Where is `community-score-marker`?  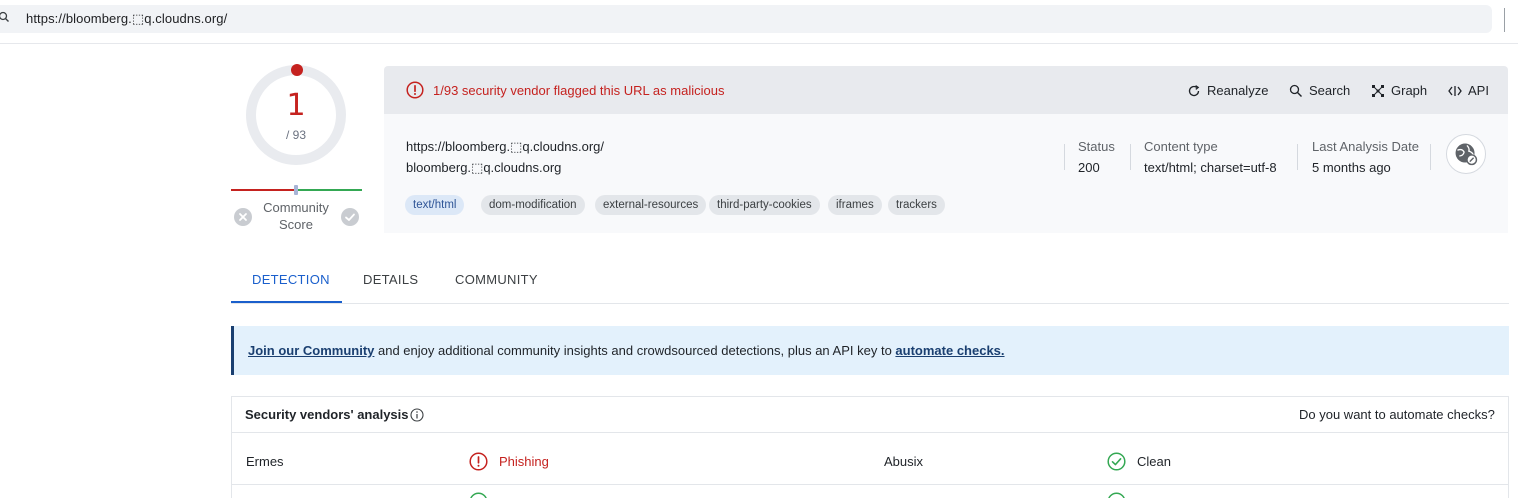 community-score-marker is located at coordinates (296, 190).